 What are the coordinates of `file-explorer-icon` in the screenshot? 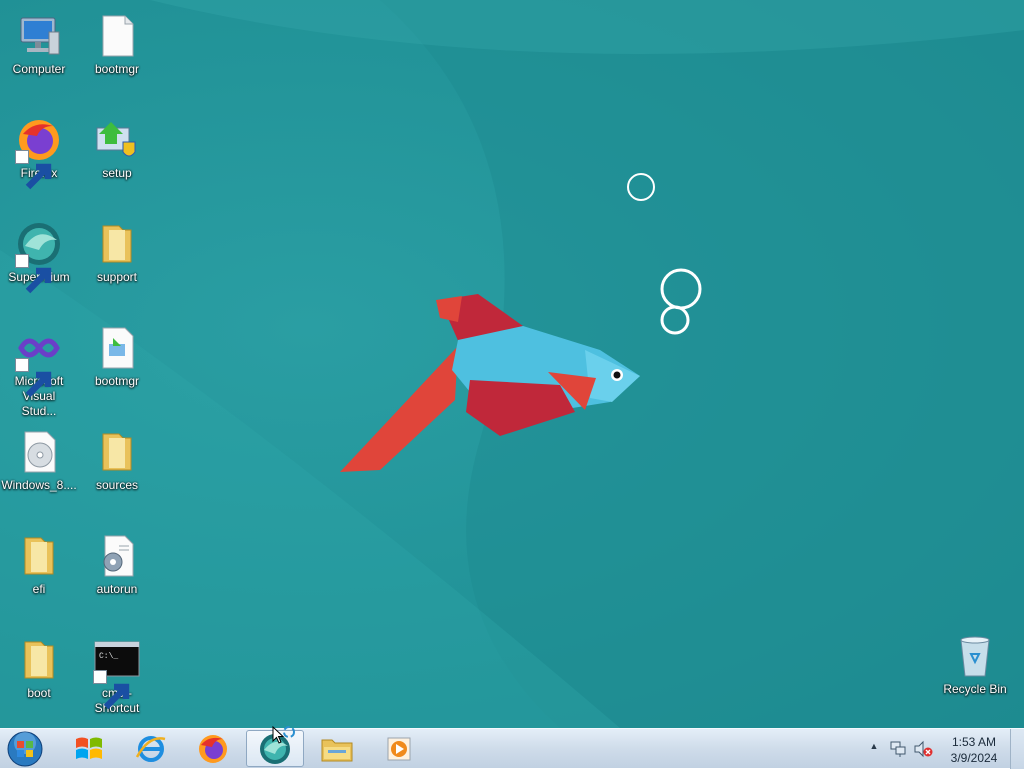 It's located at (337, 750).